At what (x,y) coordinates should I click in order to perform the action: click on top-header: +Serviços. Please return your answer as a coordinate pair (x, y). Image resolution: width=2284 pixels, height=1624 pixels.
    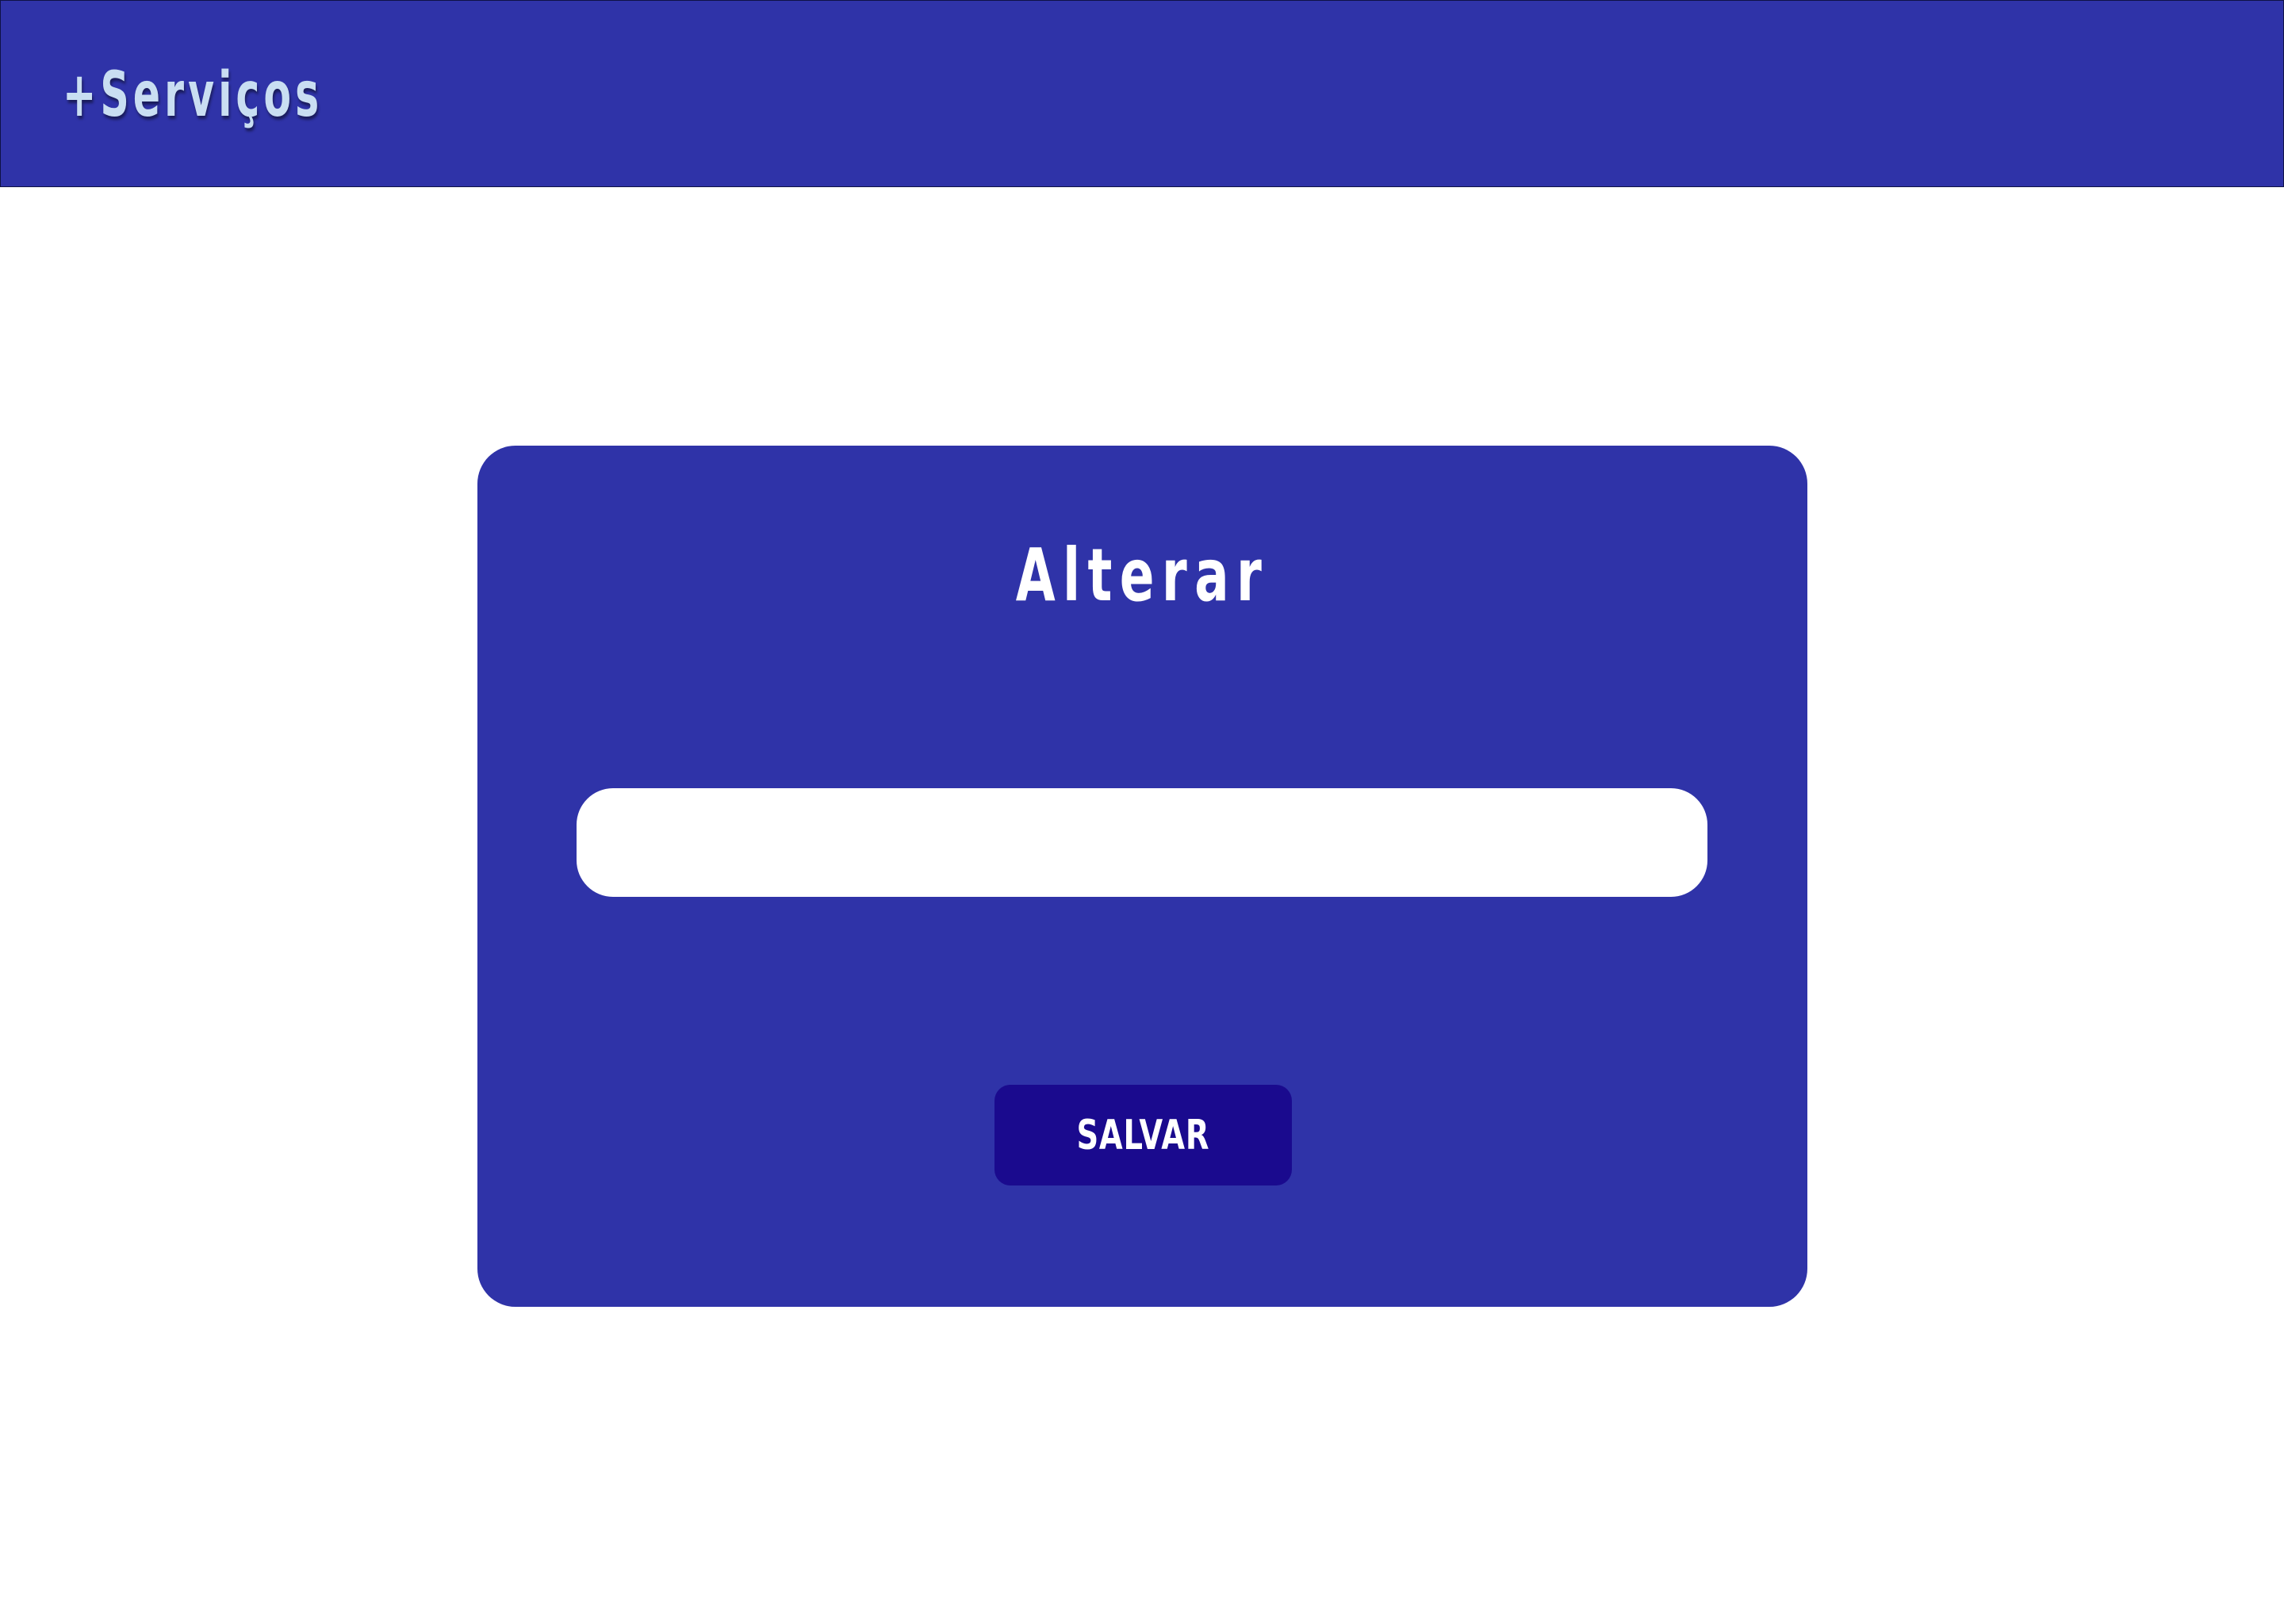
    Looking at the image, I should click on (1142, 93).